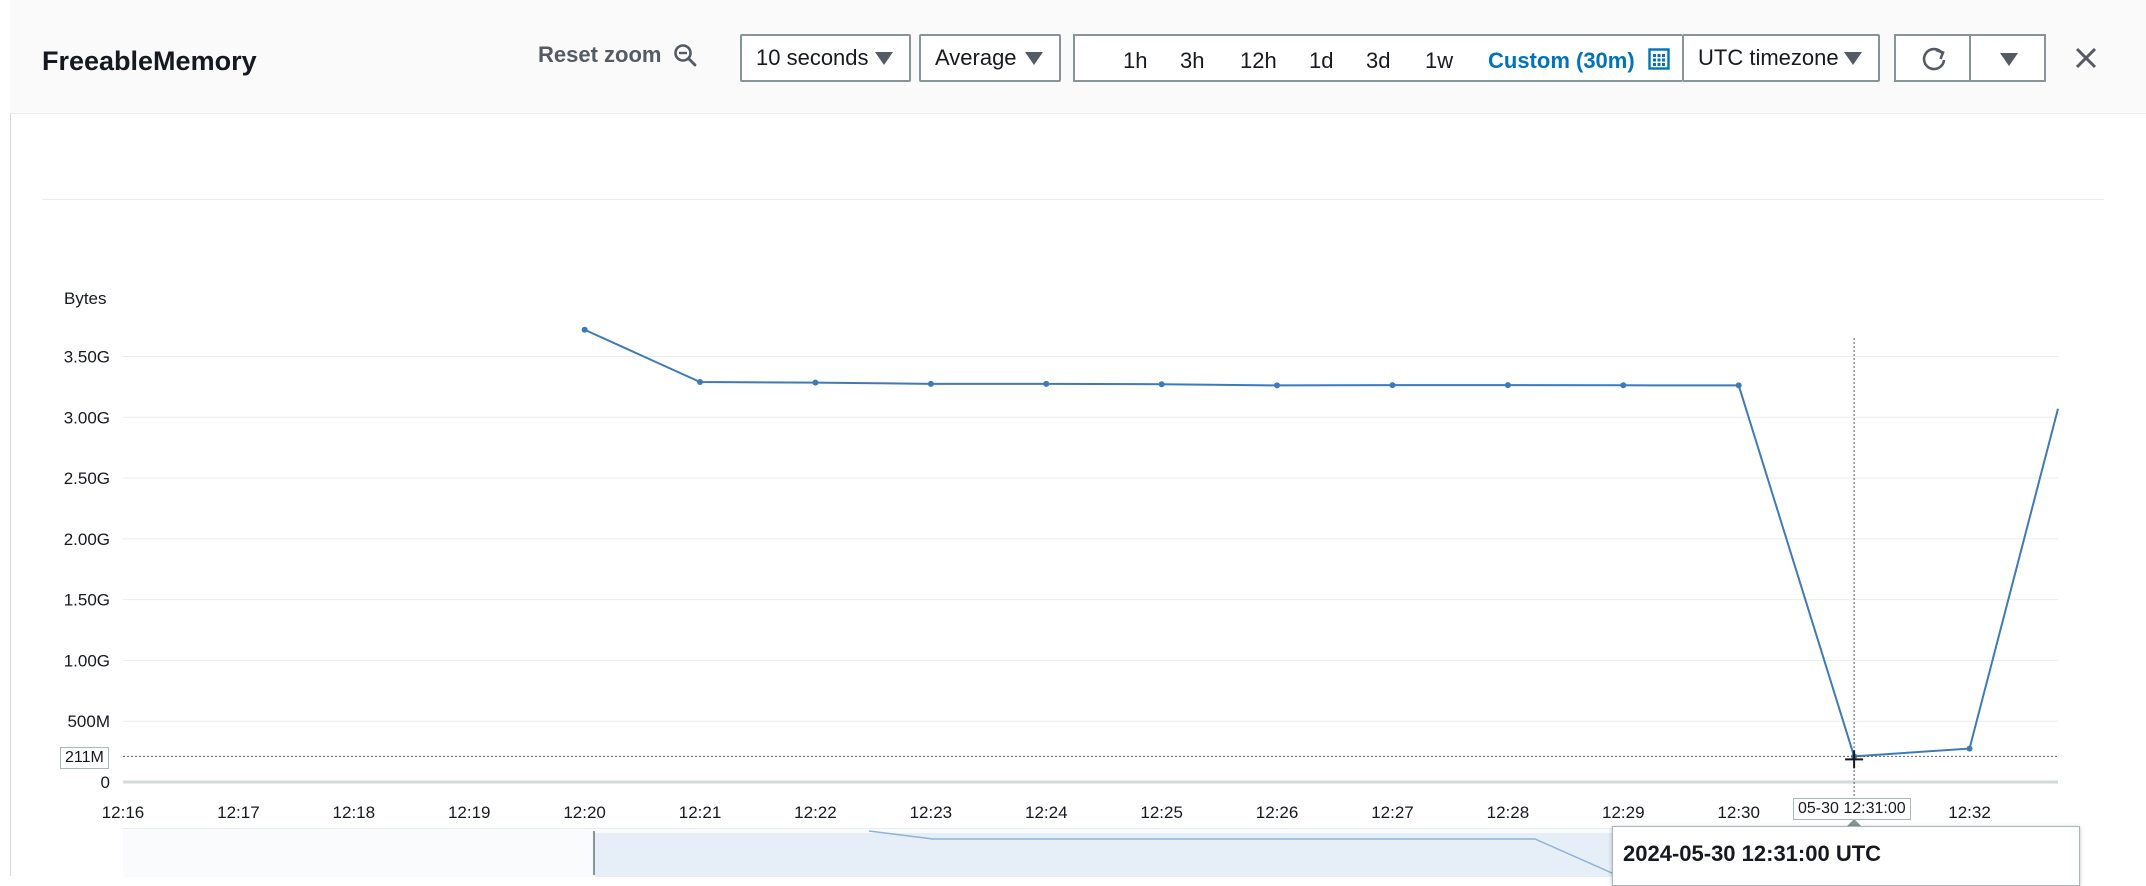 This screenshot has height=886, width=2146. What do you see at coordinates (1854, 822) in the screenshot?
I see `crosshair-marker` at bounding box center [1854, 822].